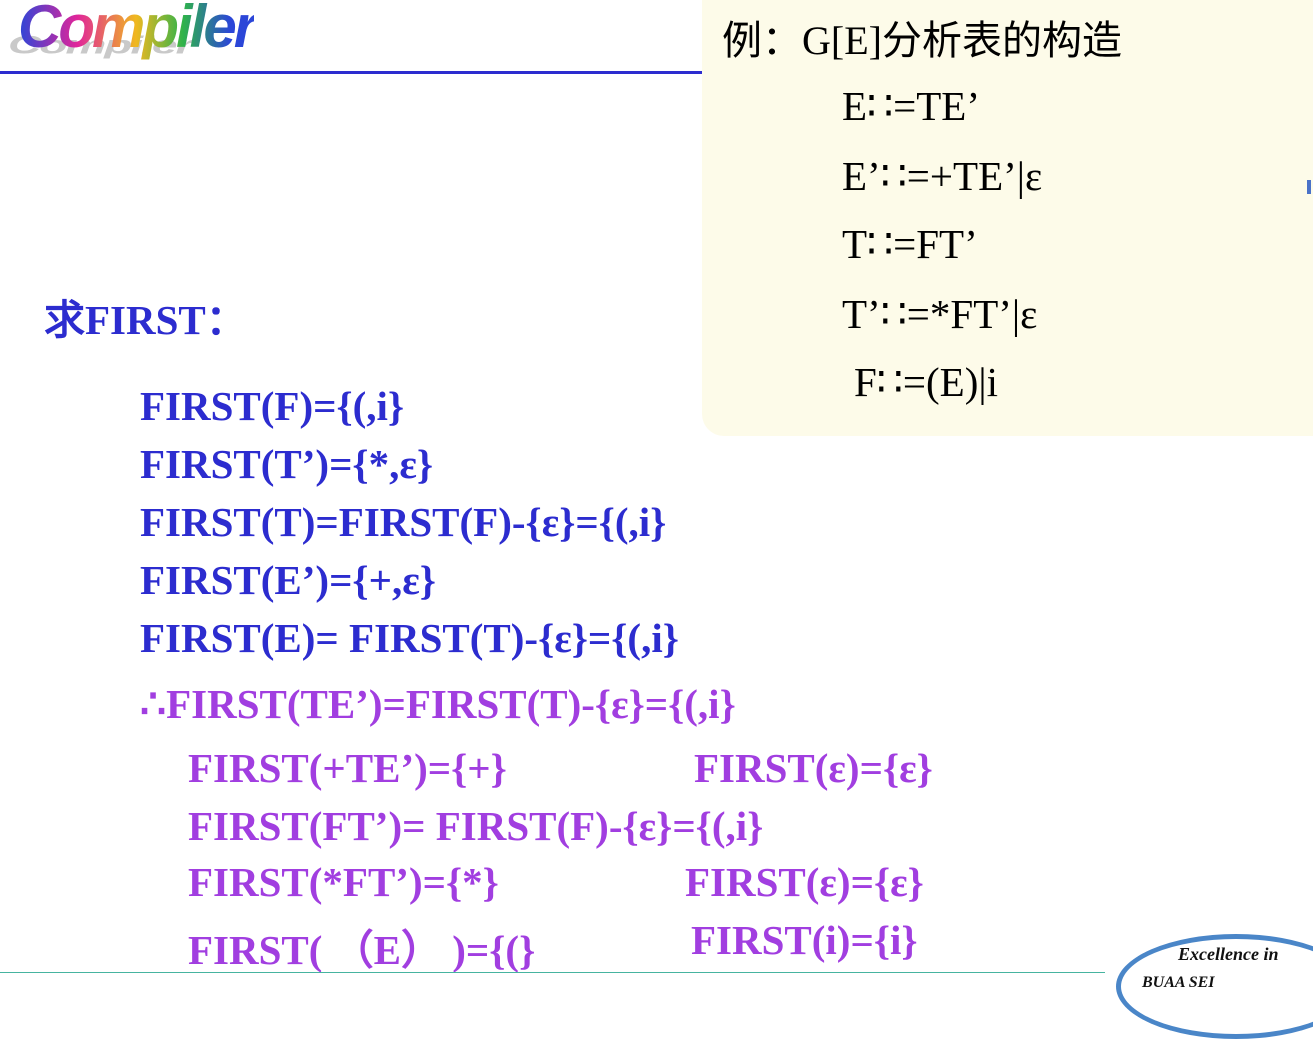 This screenshot has width=1313, height=1039. I want to click on production-e: E∷=TE’, so click(911, 106).